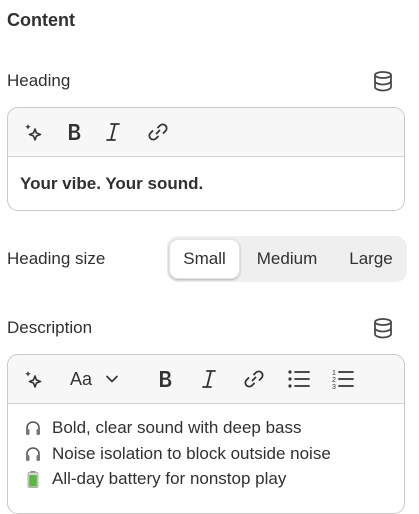  I want to click on description-ai-button, so click(34, 379).